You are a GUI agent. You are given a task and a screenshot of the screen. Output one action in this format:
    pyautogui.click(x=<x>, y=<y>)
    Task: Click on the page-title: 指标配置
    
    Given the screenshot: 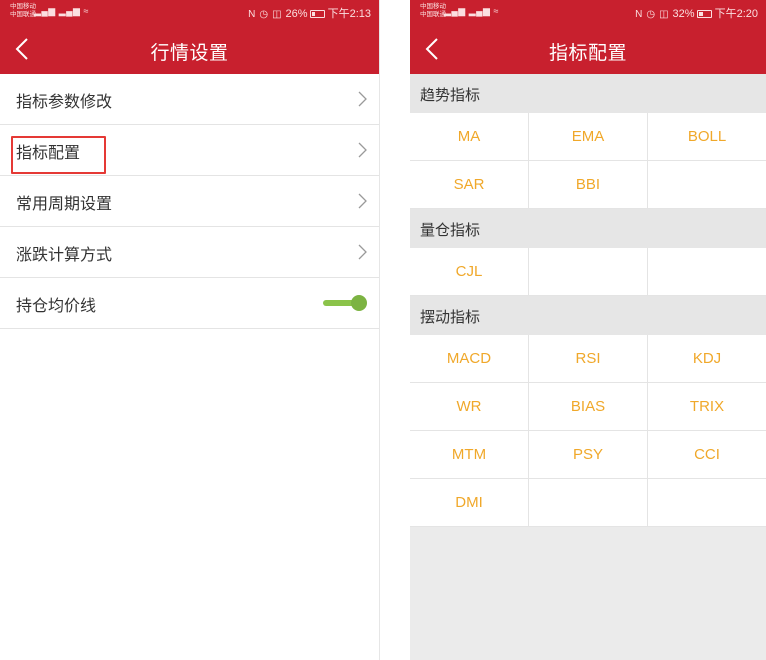 What is the action you would take?
    pyautogui.click(x=587, y=53)
    